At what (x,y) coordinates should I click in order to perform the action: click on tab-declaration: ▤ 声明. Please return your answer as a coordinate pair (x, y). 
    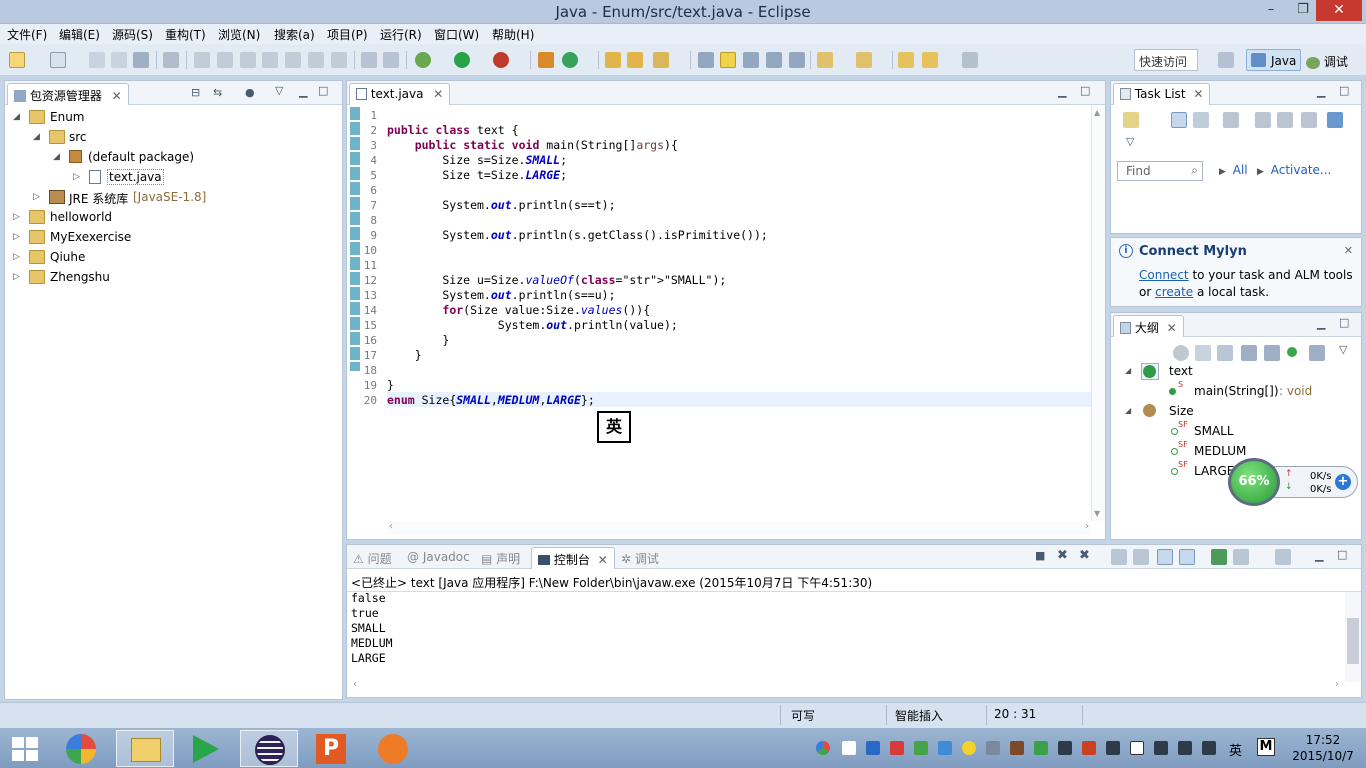
    Looking at the image, I should click on (500, 558).